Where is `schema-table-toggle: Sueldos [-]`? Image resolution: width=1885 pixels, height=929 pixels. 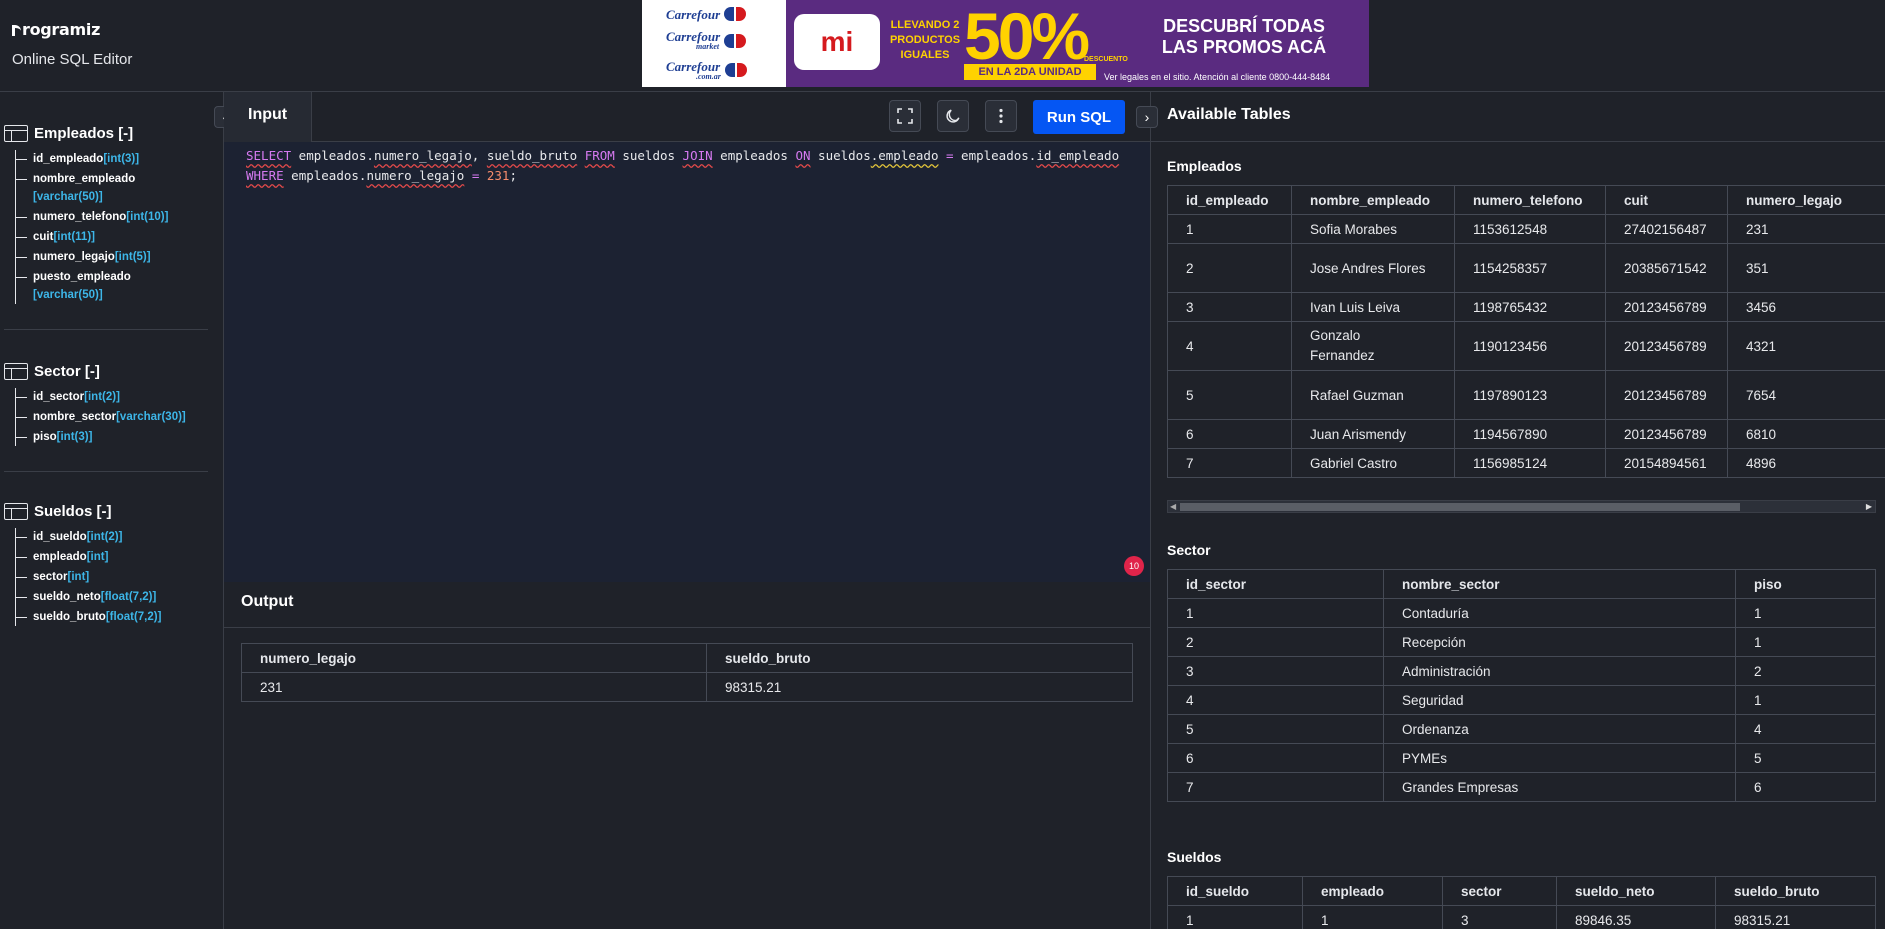 schema-table-toggle: Sueldos [-] is located at coordinates (112, 511).